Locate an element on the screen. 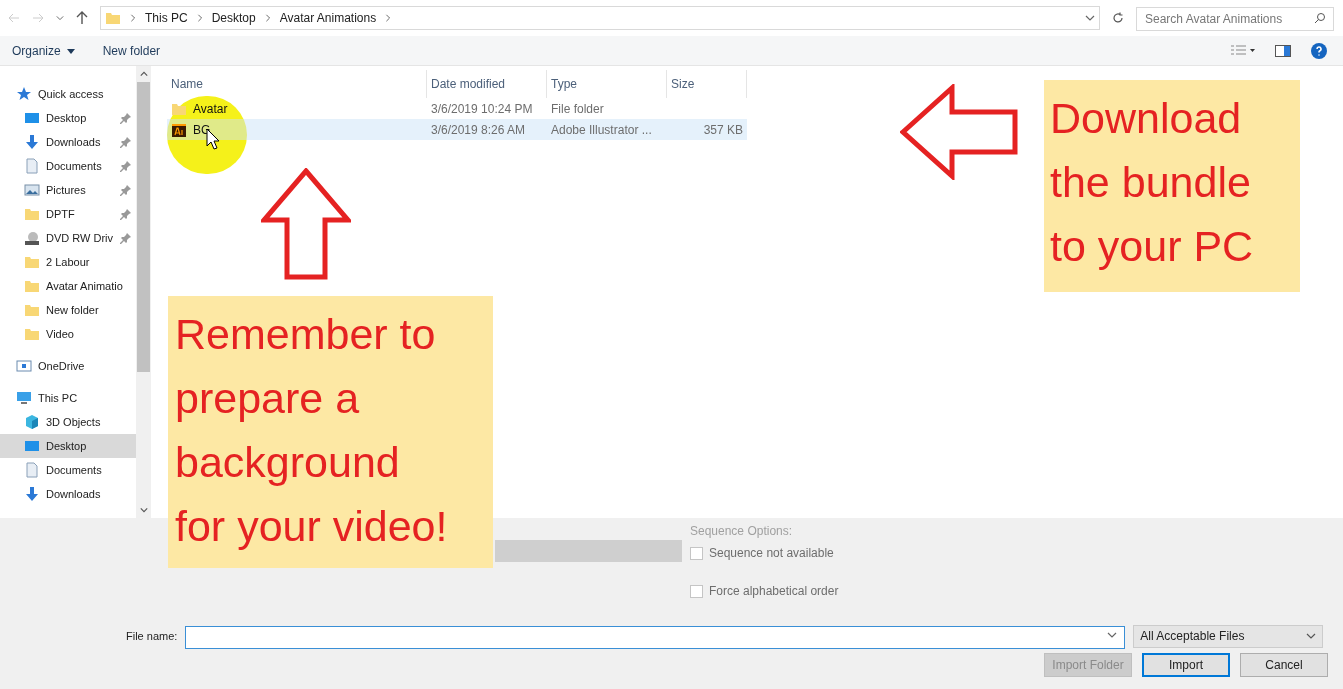 This screenshot has height=689, width=1343. options-label: Sequence Options: is located at coordinates (742, 531).